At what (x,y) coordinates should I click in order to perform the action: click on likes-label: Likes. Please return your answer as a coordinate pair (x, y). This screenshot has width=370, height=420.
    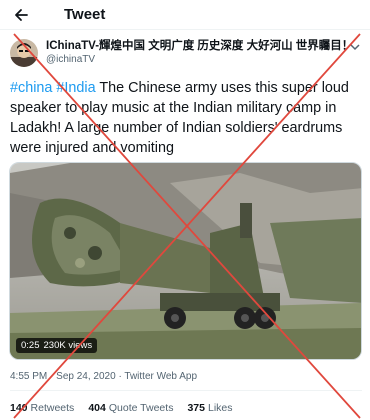
    Looking at the image, I should click on (220, 408).